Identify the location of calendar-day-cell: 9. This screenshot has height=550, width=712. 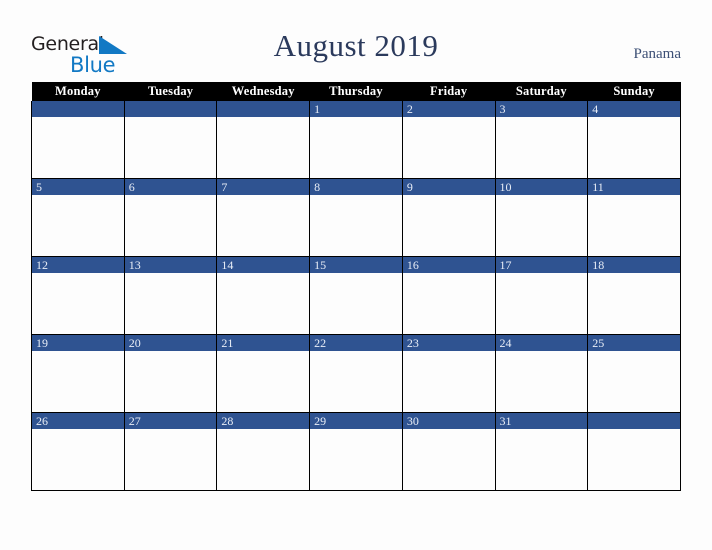
(448, 217).